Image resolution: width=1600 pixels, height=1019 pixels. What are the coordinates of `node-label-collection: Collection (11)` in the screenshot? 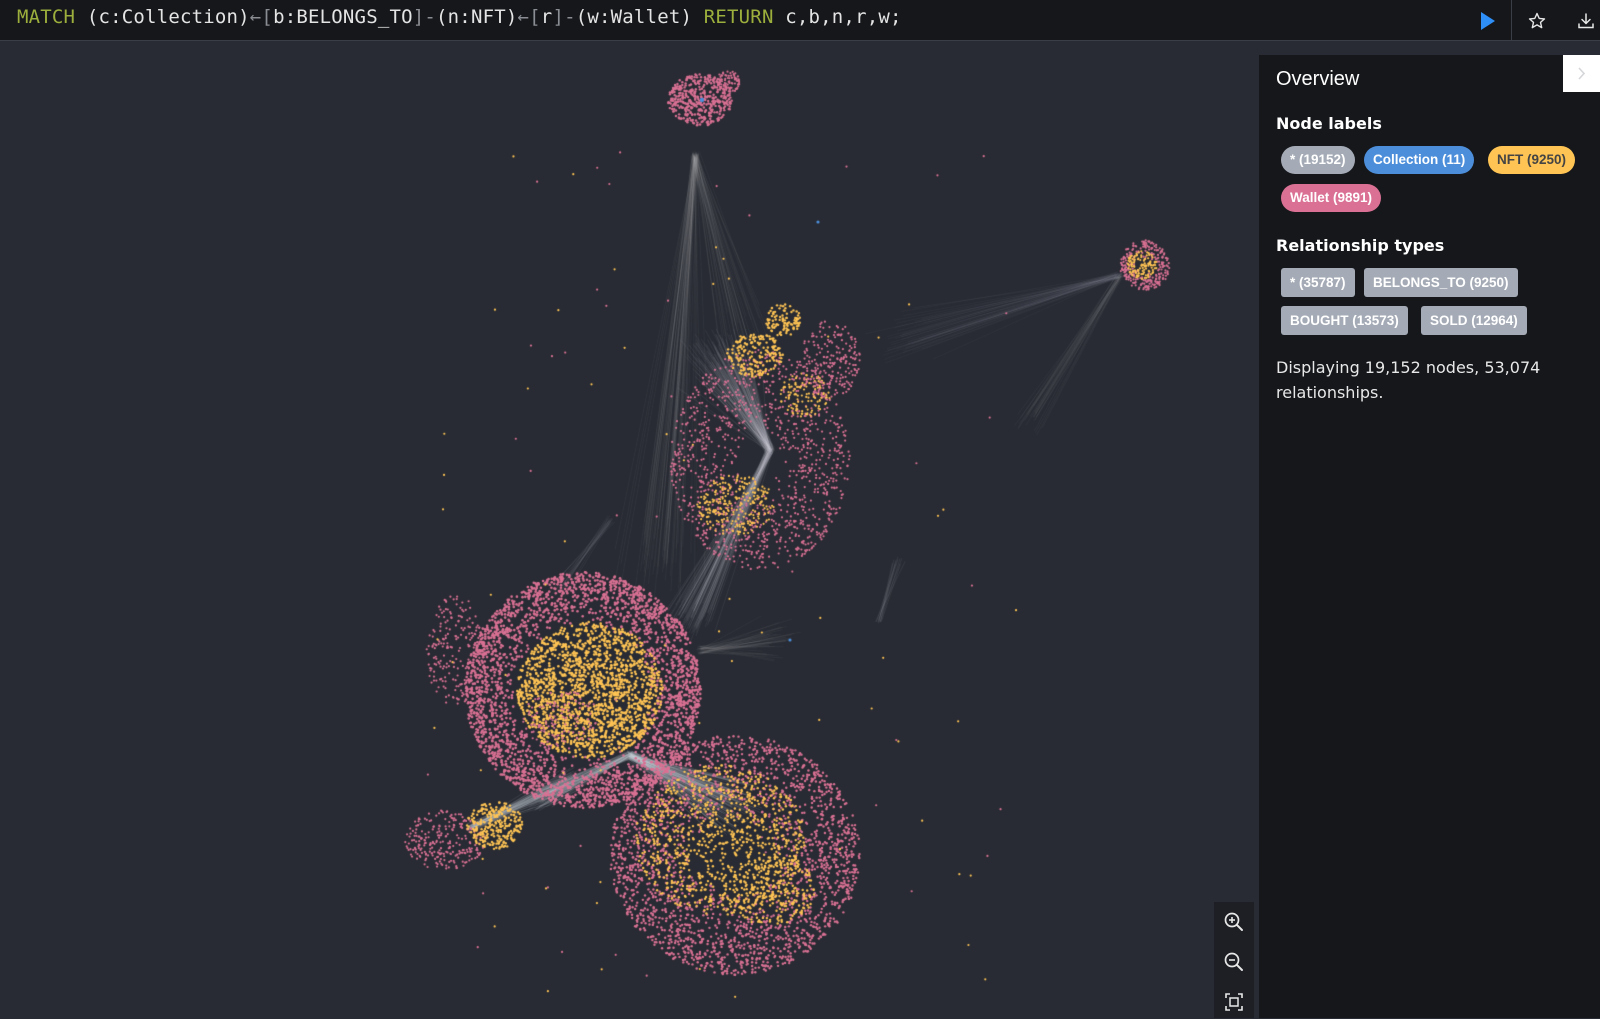 It's located at (1419, 160).